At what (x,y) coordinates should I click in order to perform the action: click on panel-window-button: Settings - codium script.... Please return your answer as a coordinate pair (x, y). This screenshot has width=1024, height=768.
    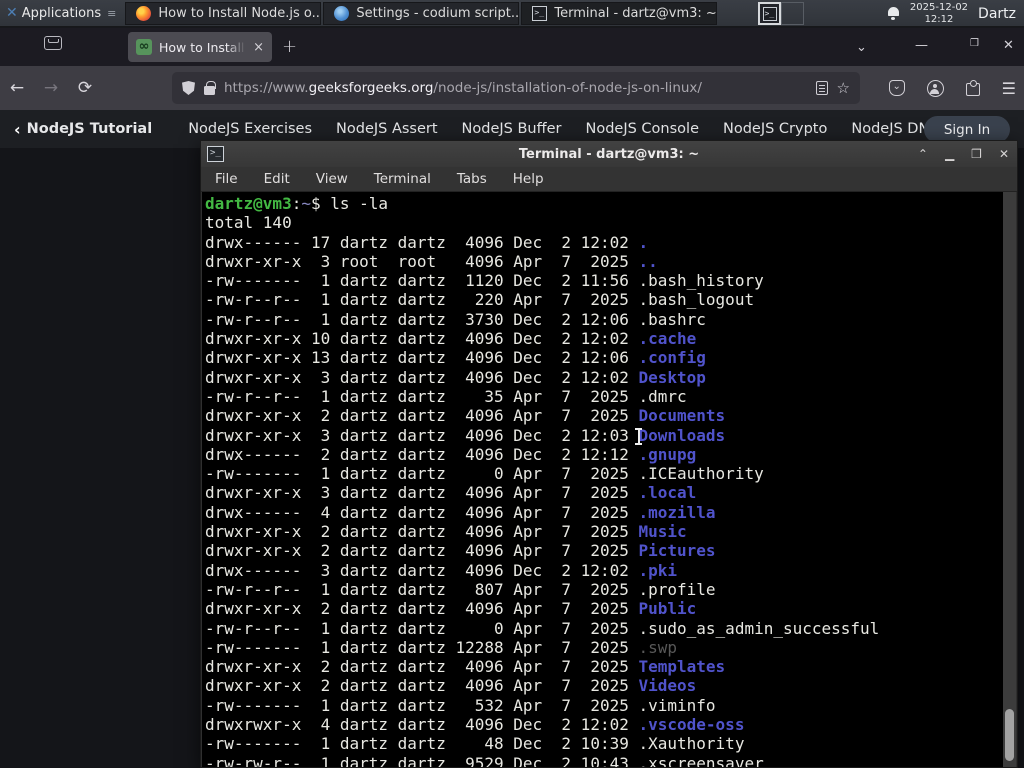
    Looking at the image, I should click on (421, 13).